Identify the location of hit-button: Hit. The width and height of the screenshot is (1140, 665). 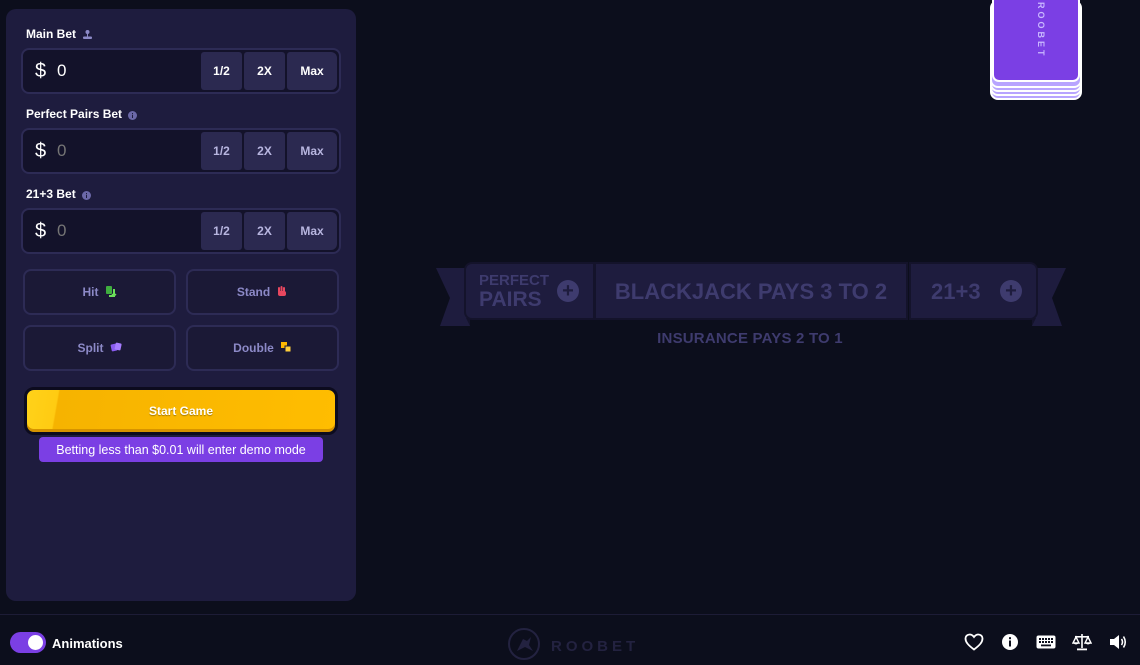
(99, 292).